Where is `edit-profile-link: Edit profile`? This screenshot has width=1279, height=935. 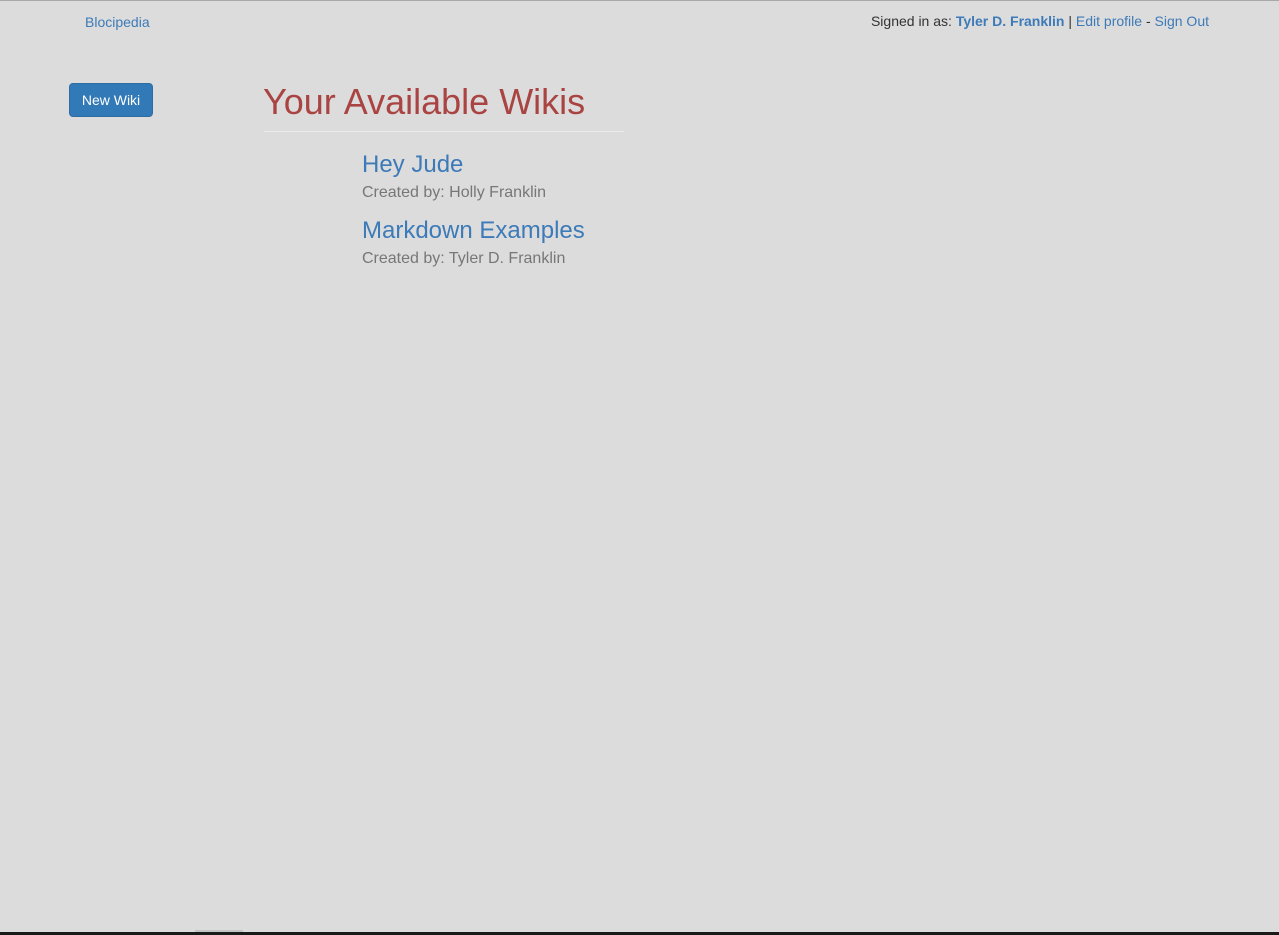
edit-profile-link: Edit profile is located at coordinates (1109, 21).